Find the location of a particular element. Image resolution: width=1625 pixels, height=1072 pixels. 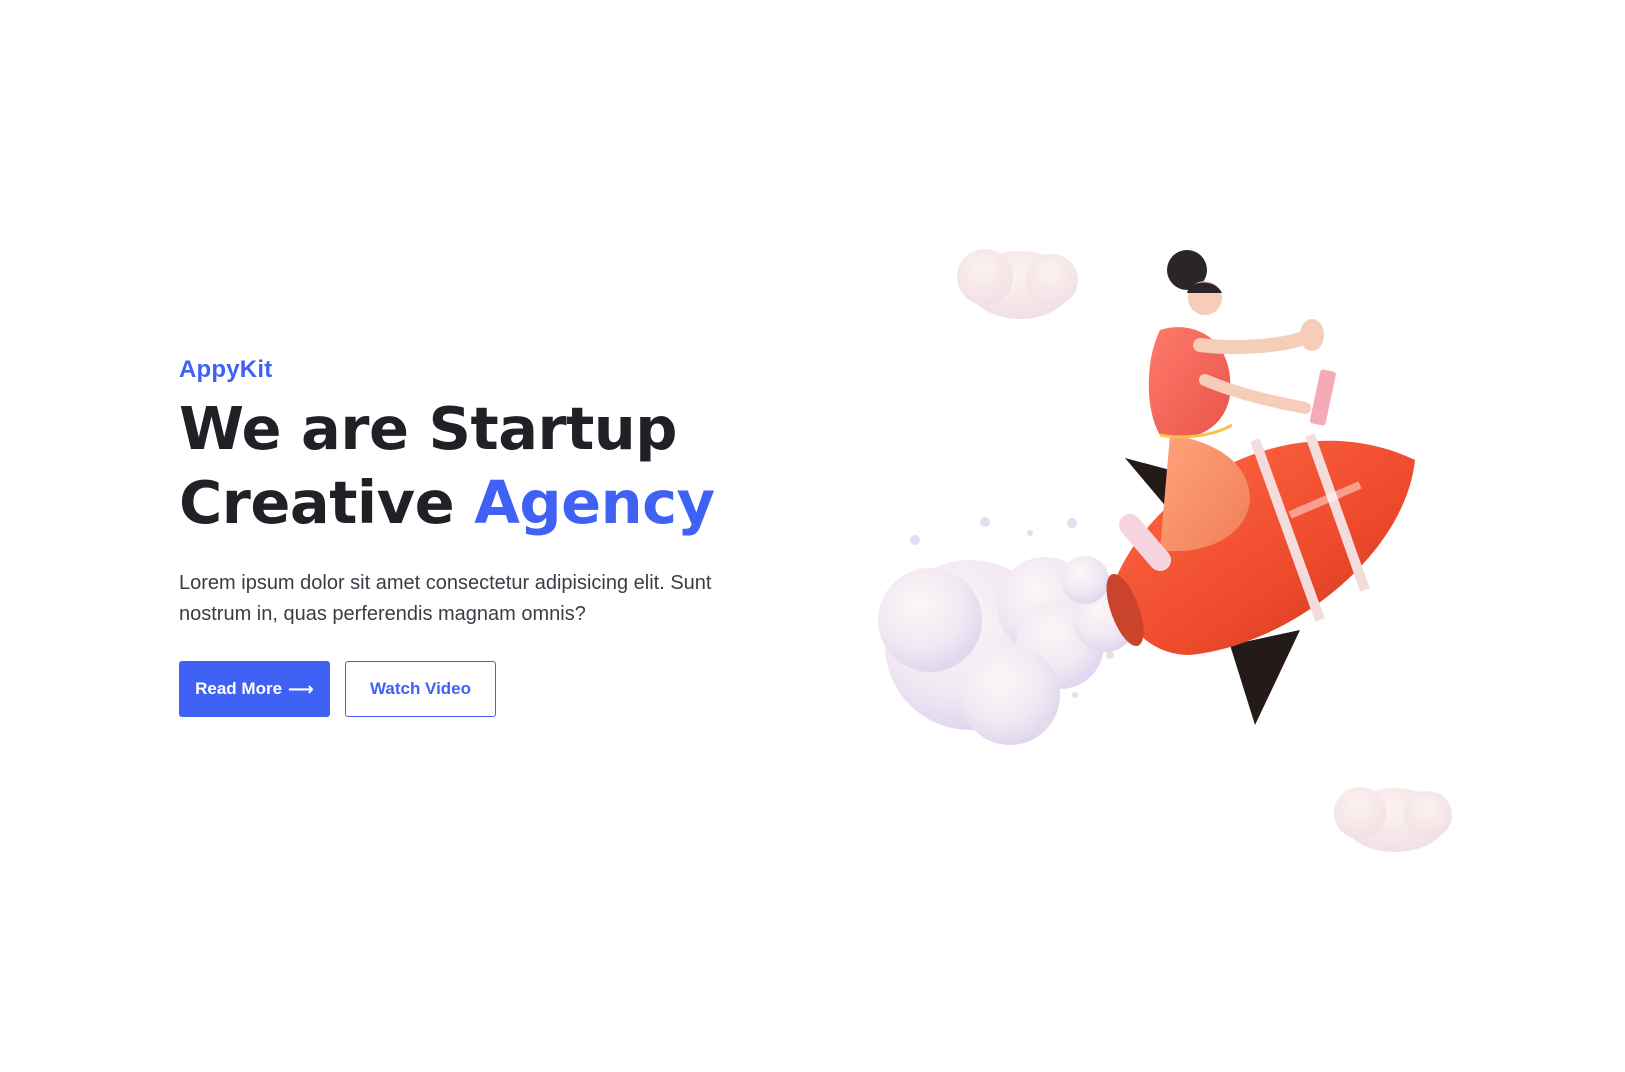

watch-video-label: Watch Video is located at coordinates (420, 688).